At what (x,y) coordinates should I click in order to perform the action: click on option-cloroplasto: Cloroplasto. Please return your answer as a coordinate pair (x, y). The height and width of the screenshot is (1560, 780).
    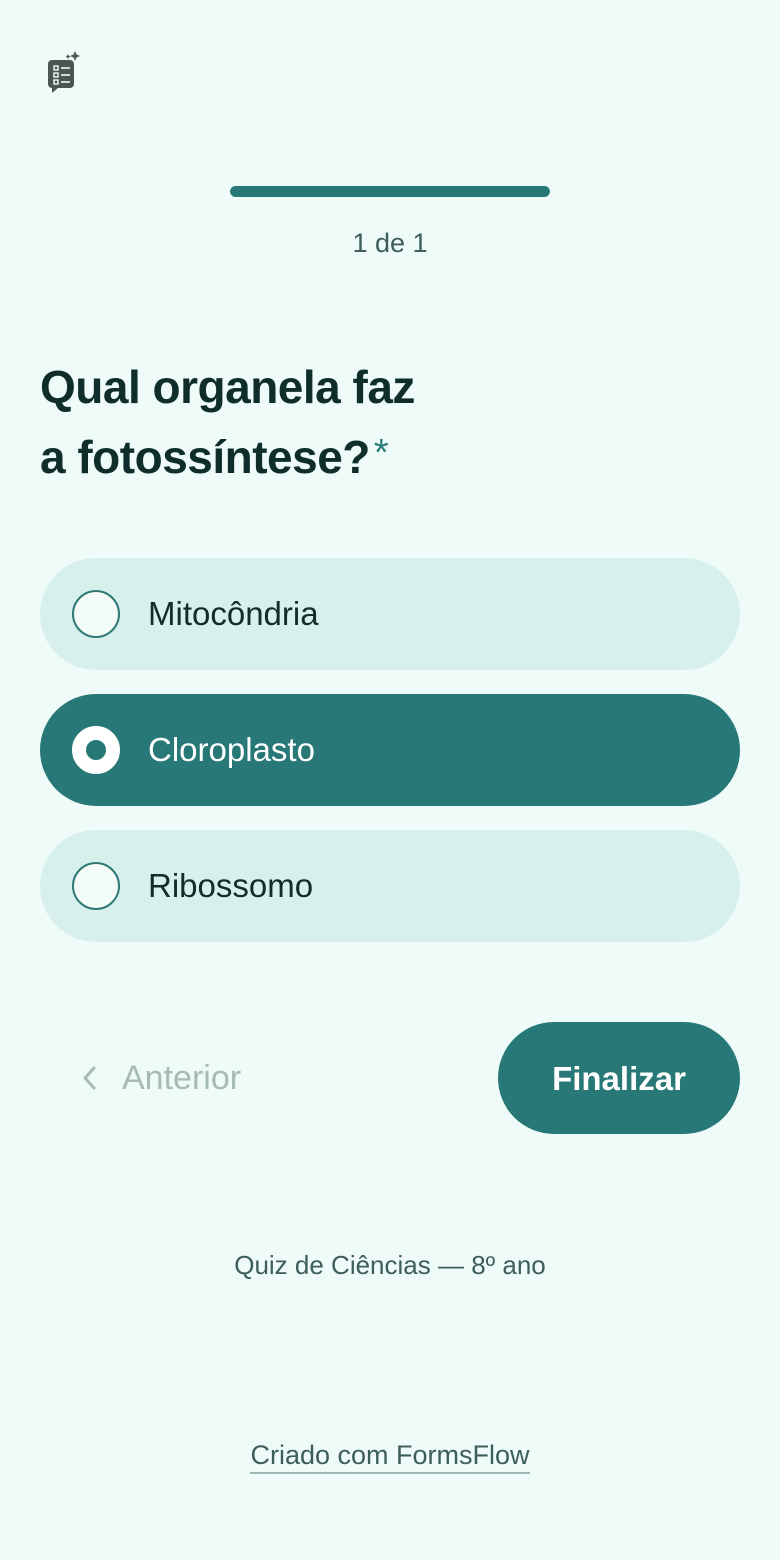
    Looking at the image, I should click on (390, 750).